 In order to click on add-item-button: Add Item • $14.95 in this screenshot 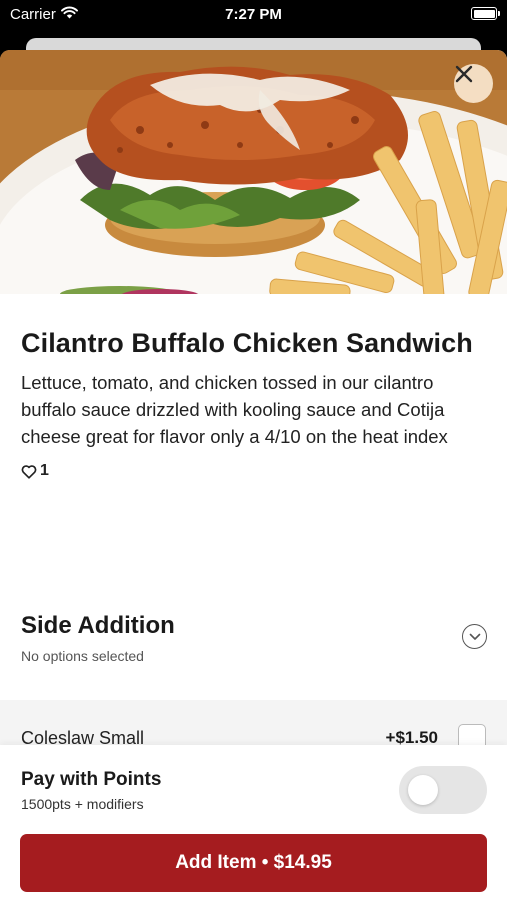, I will do `click(253, 863)`.